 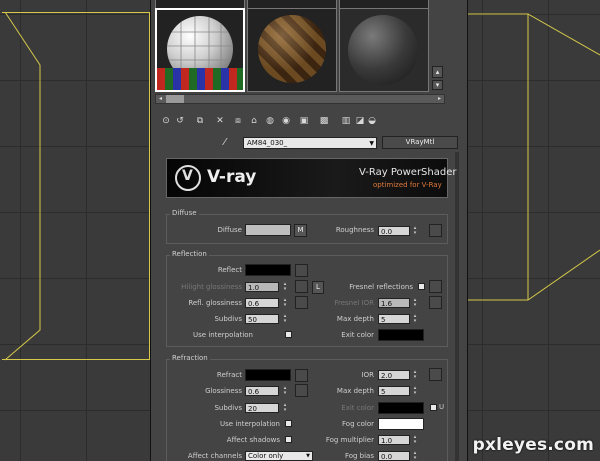 I want to click on horizontal-scrollbar: ◂ ▸, so click(x=300, y=99).